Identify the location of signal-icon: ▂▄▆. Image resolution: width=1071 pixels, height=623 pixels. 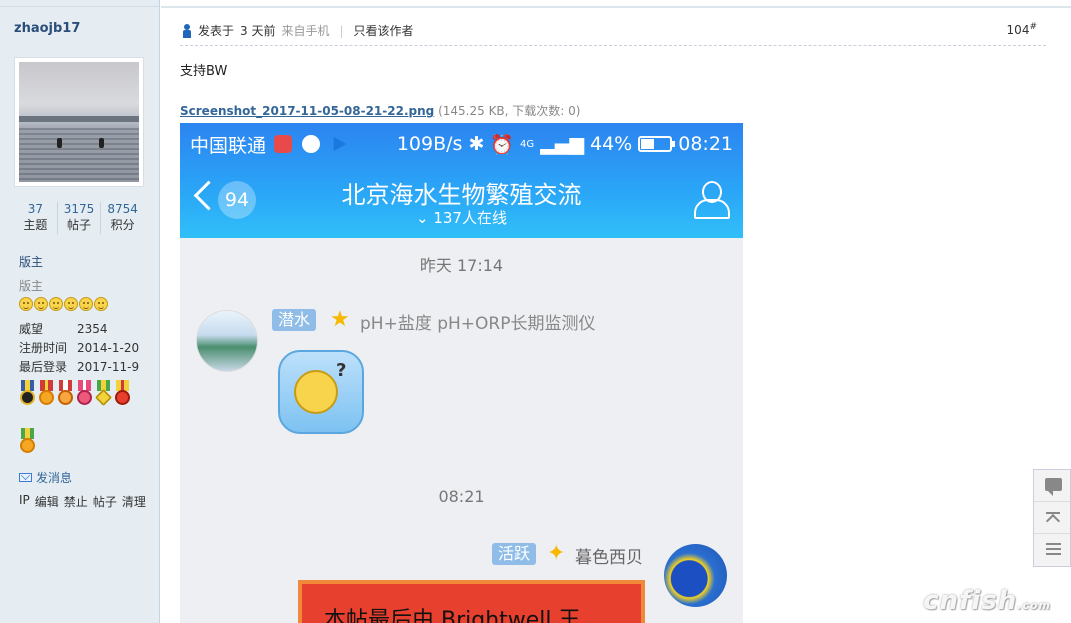
(562, 144).